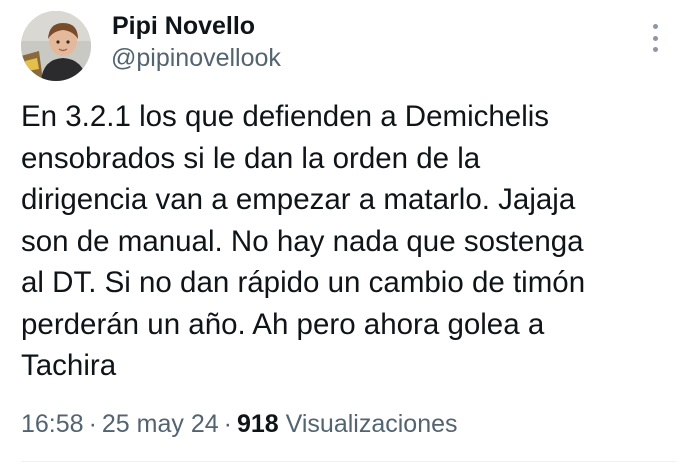 The image size is (690, 472). Describe the element at coordinates (52, 424) in the screenshot. I see `tweet-time: 16:58` at that location.